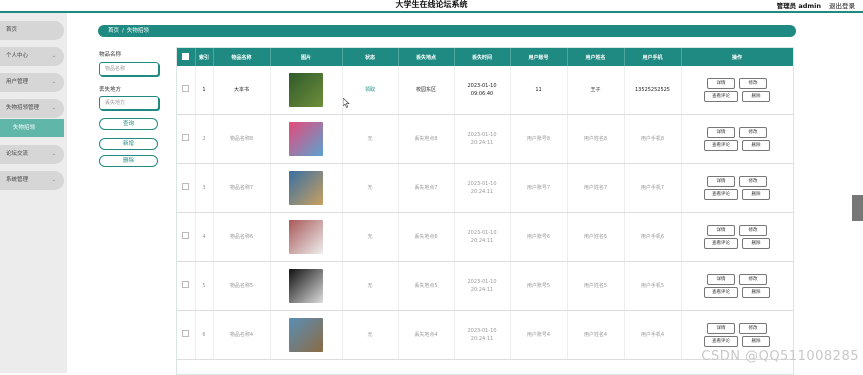 The width and height of the screenshot is (863, 375). Describe the element at coordinates (780, 356) in the screenshot. I see `watermark: CSDN @QQ511008285` at that location.